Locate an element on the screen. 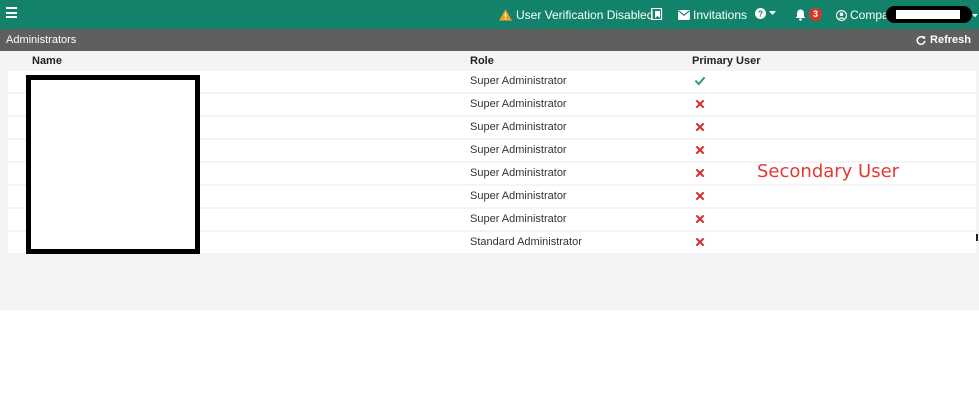 The height and width of the screenshot is (417, 979). row-role-cell: Standard Administrator is located at coordinates (526, 242).